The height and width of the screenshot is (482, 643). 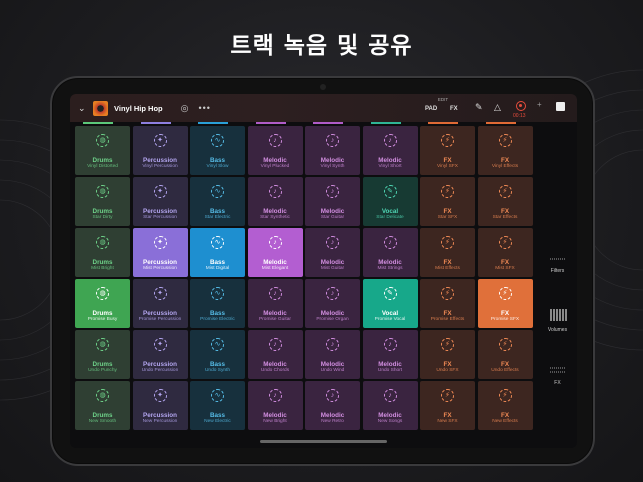 What do you see at coordinates (217, 405) in the screenshot?
I see `pad-bass: ∿ Bass New Electric` at bounding box center [217, 405].